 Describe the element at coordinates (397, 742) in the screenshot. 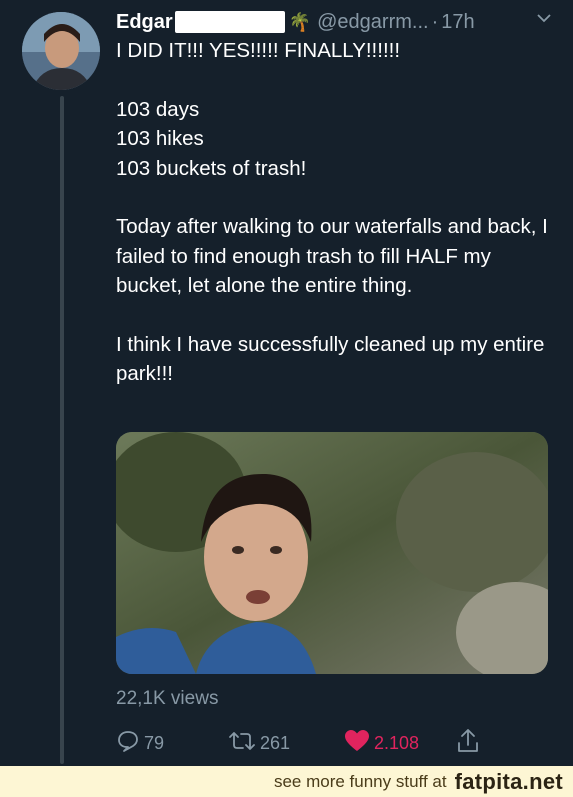

I see `like-count: 2.108` at that location.